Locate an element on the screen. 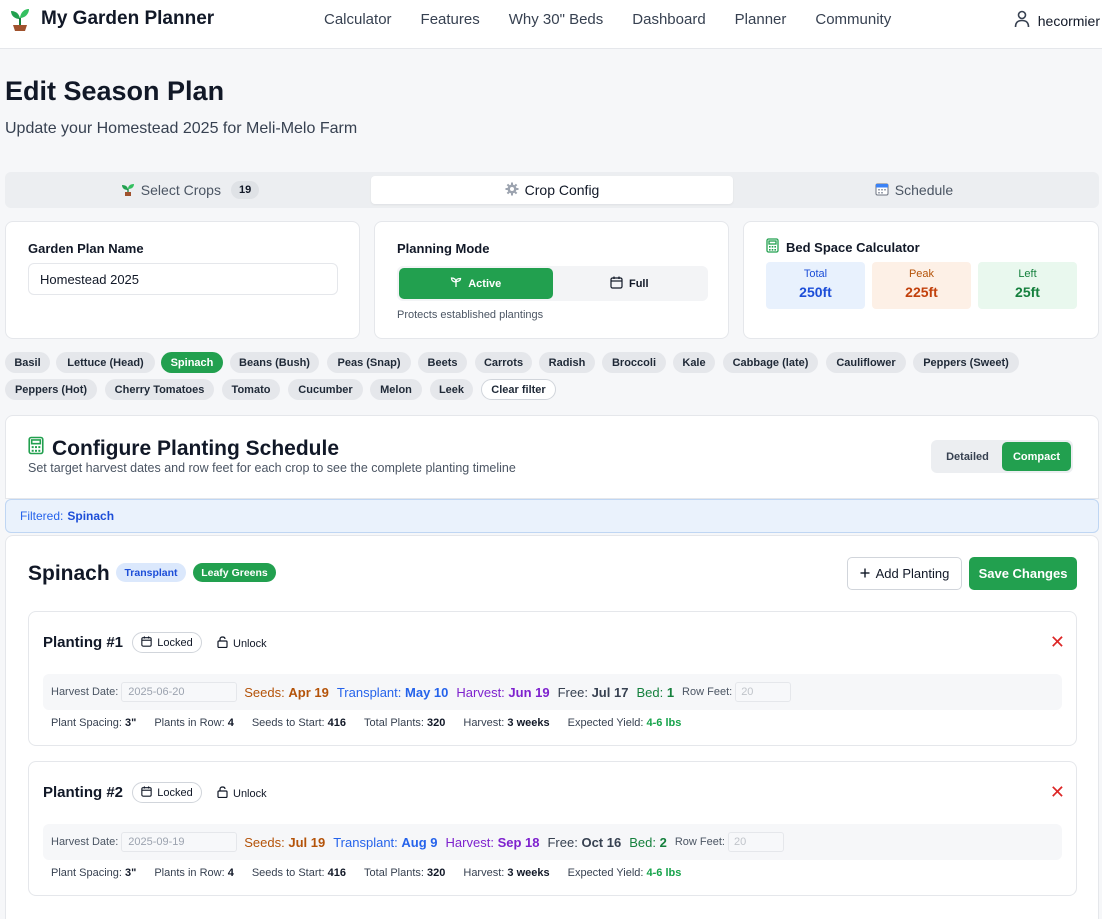 The height and width of the screenshot is (919, 1102). stat-total: Total 250ft is located at coordinates (815, 285).